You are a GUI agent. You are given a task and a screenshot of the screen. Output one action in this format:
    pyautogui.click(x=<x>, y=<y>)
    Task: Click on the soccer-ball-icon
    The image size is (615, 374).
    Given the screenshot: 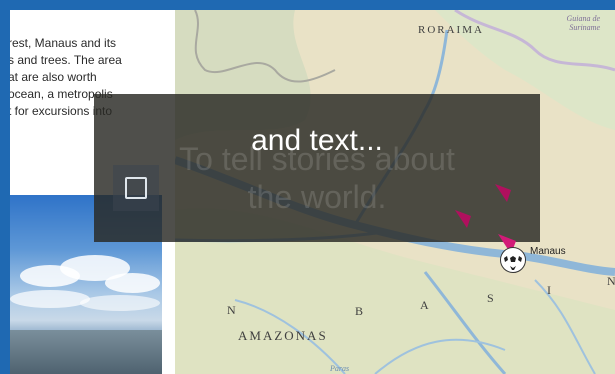 What is the action you would take?
    pyautogui.click(x=513, y=260)
    